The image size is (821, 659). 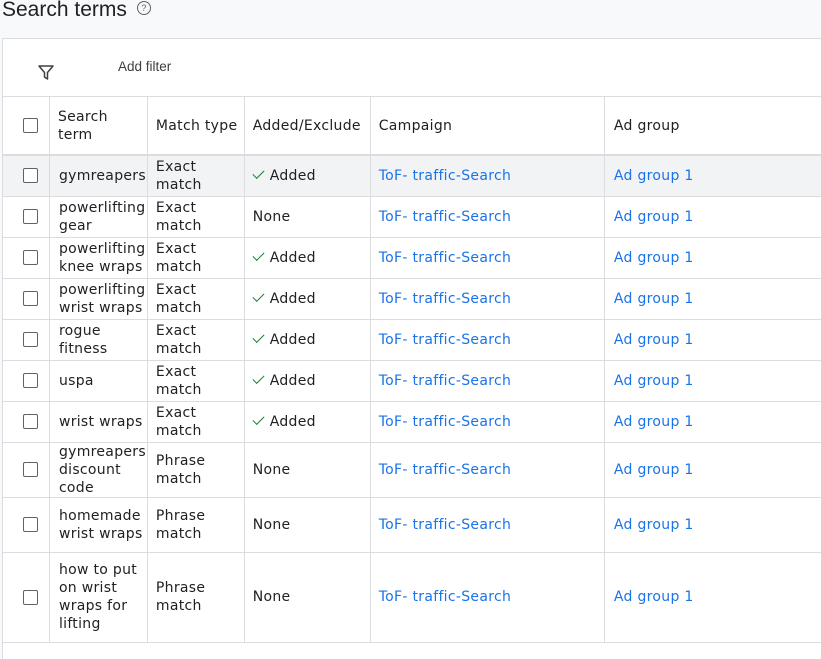 What do you see at coordinates (144, 66) in the screenshot?
I see `add-filter-button: Add filter` at bounding box center [144, 66].